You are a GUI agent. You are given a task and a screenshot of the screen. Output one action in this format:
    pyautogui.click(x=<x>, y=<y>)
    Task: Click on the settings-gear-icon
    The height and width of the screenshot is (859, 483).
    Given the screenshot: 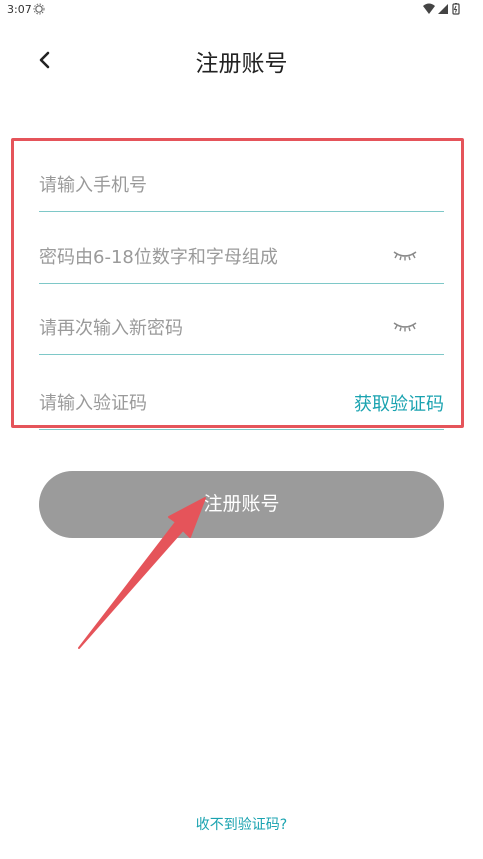 What is the action you would take?
    pyautogui.click(x=39, y=9)
    